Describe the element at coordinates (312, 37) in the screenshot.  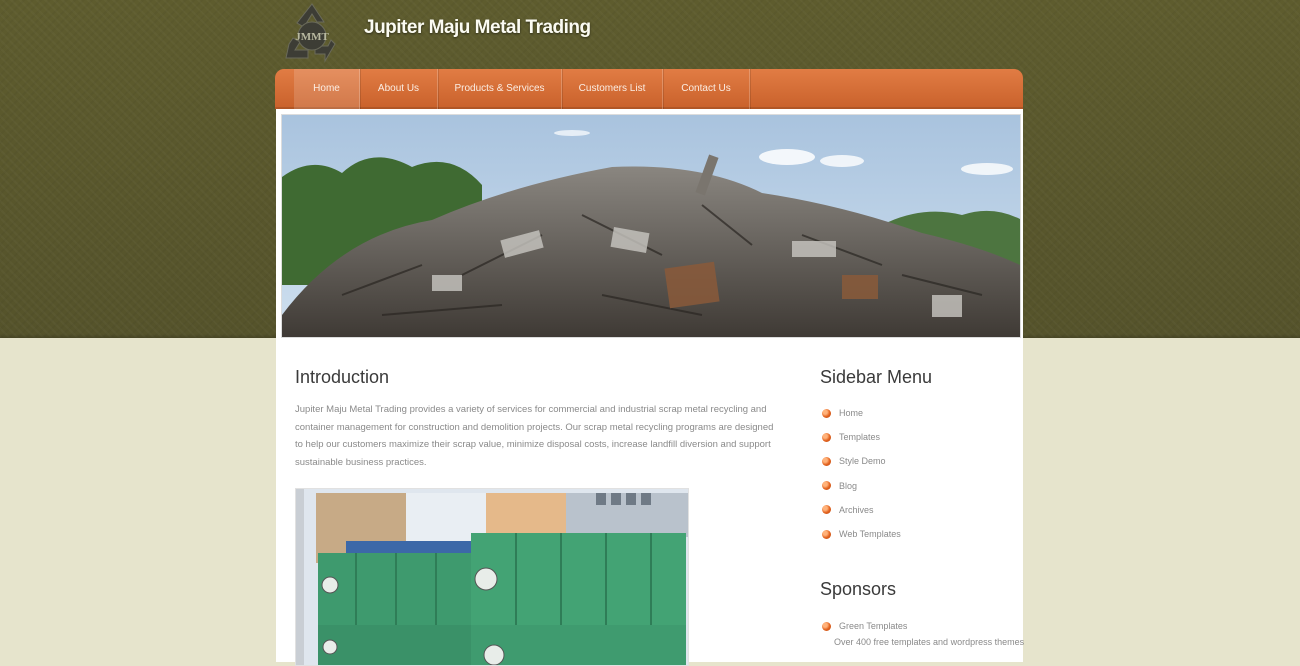
I see `logo-text: JMMT` at that location.